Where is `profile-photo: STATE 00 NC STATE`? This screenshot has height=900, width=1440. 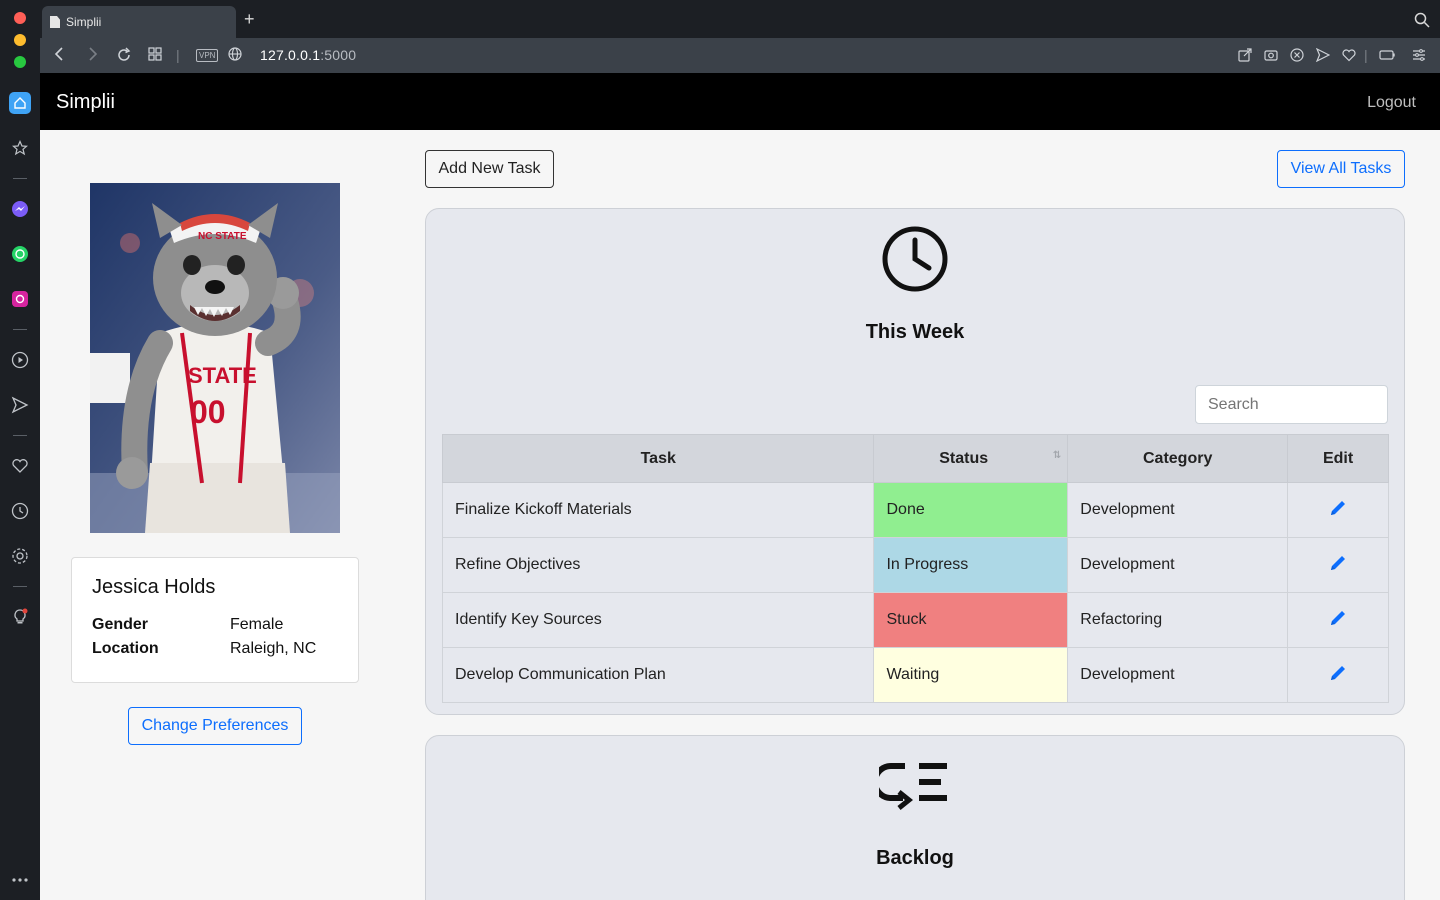
profile-photo: STATE 00 NC STATE is located at coordinates (215, 358).